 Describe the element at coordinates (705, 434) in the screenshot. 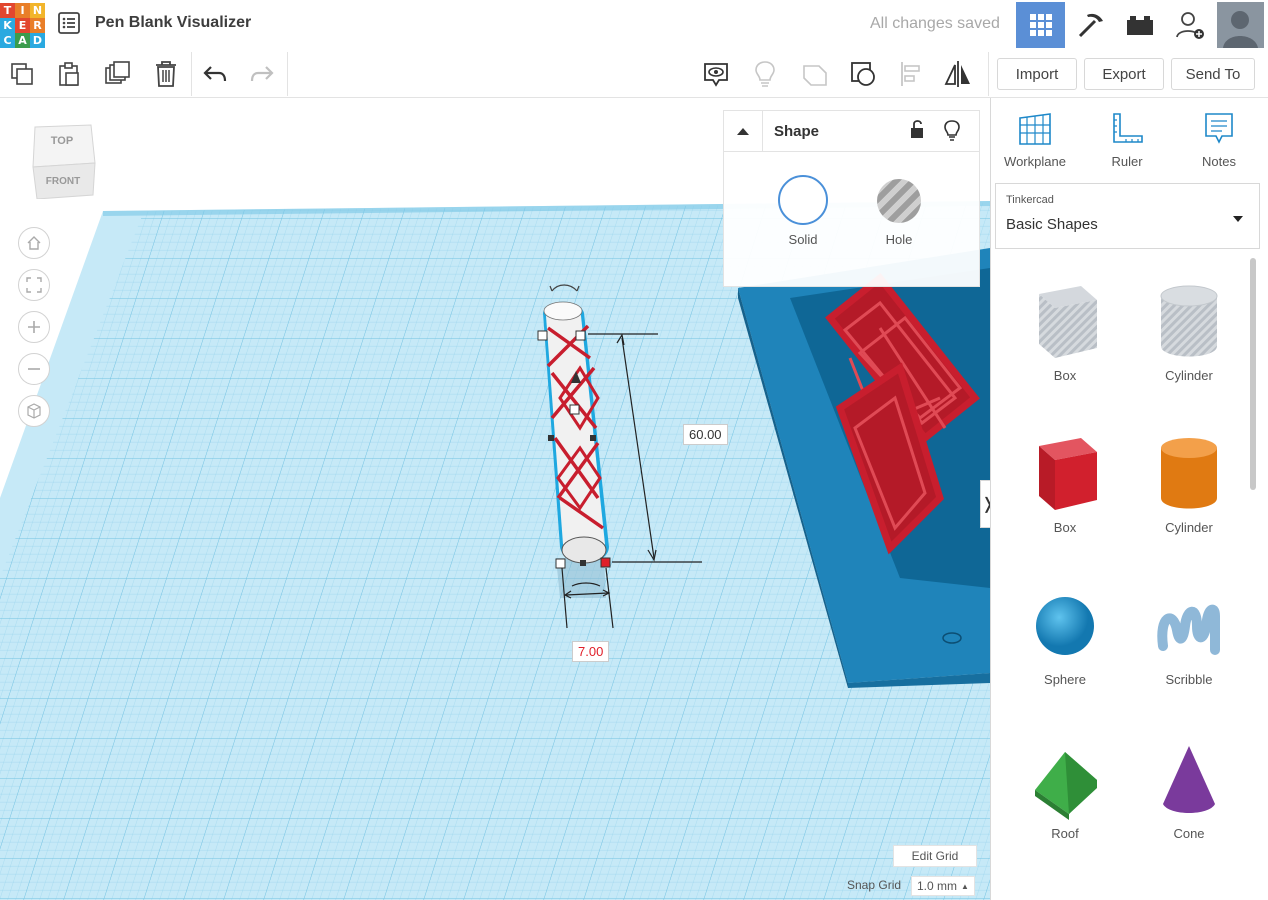

I see `height-value-field: 60.00` at that location.